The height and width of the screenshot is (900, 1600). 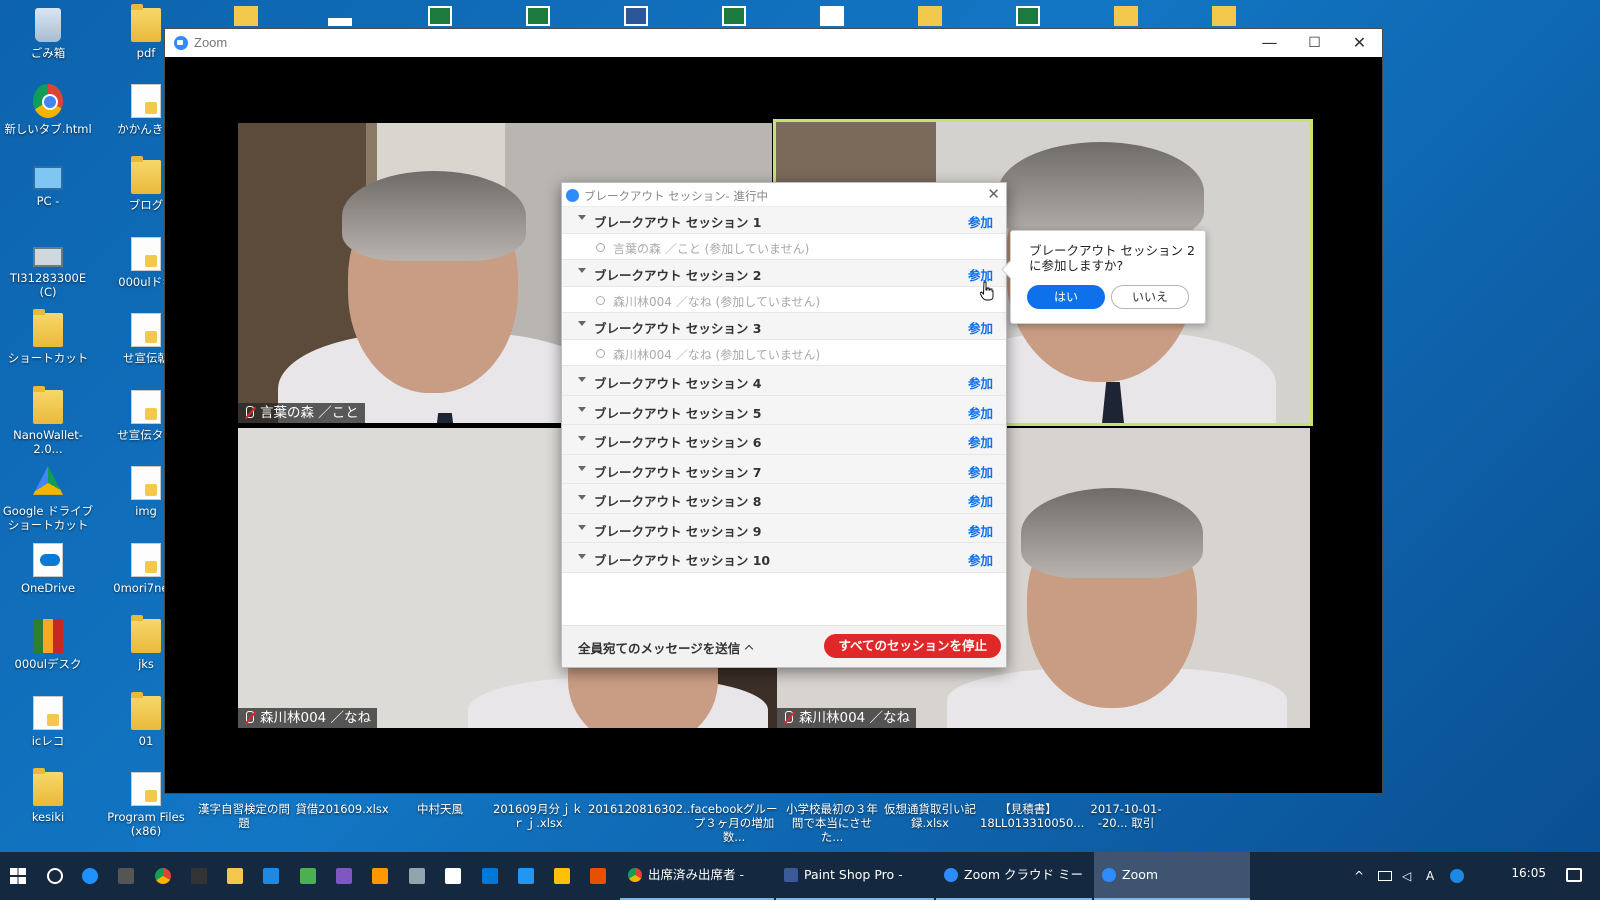 I want to click on session-row-6: ブレークアウト セッション 6 参加, so click(x=784, y=440).